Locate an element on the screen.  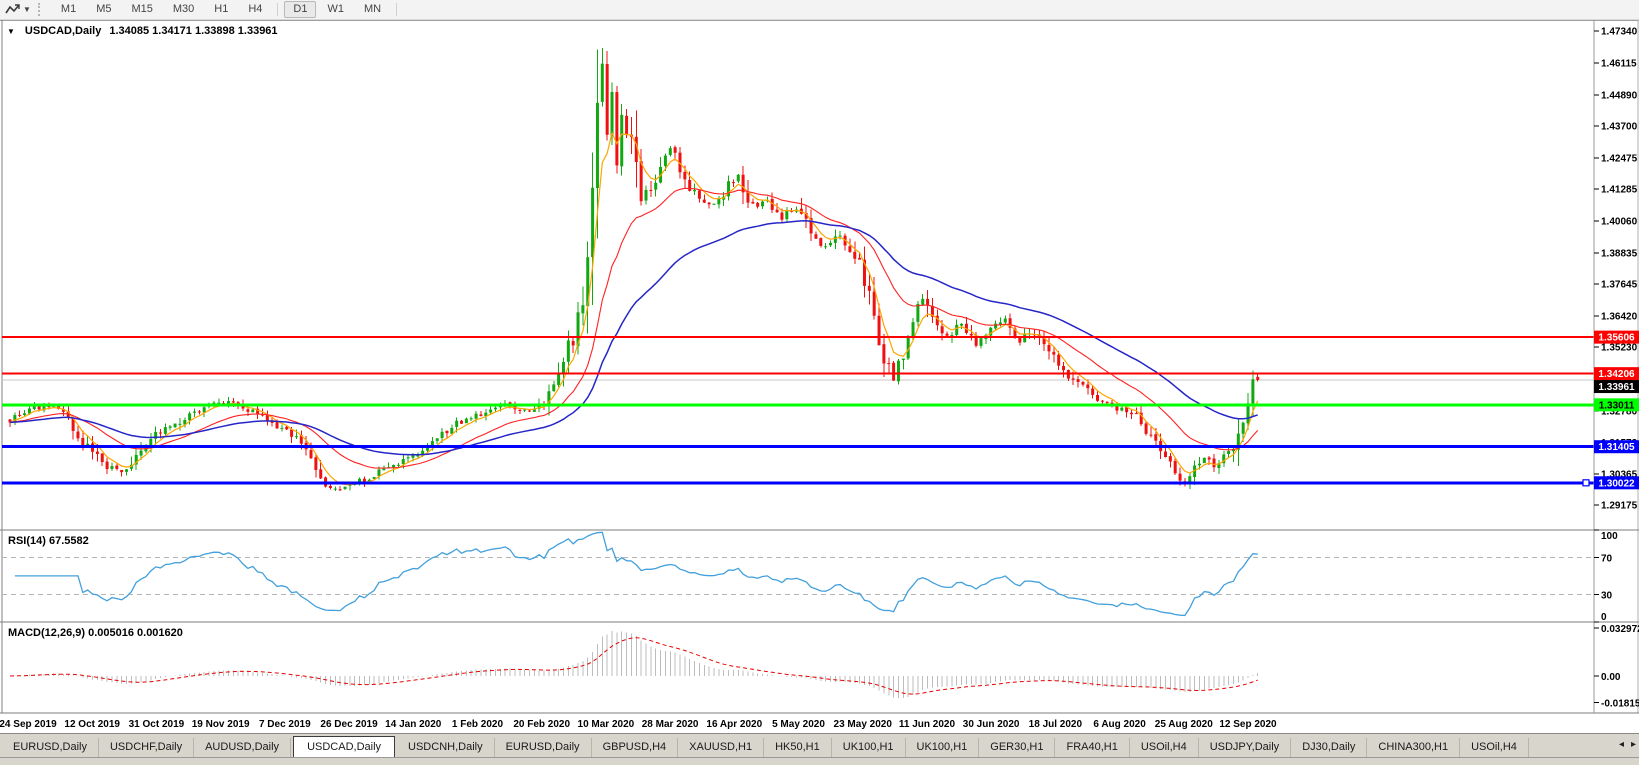
svg-text: 1.47340 is located at coordinates (1619, 32).